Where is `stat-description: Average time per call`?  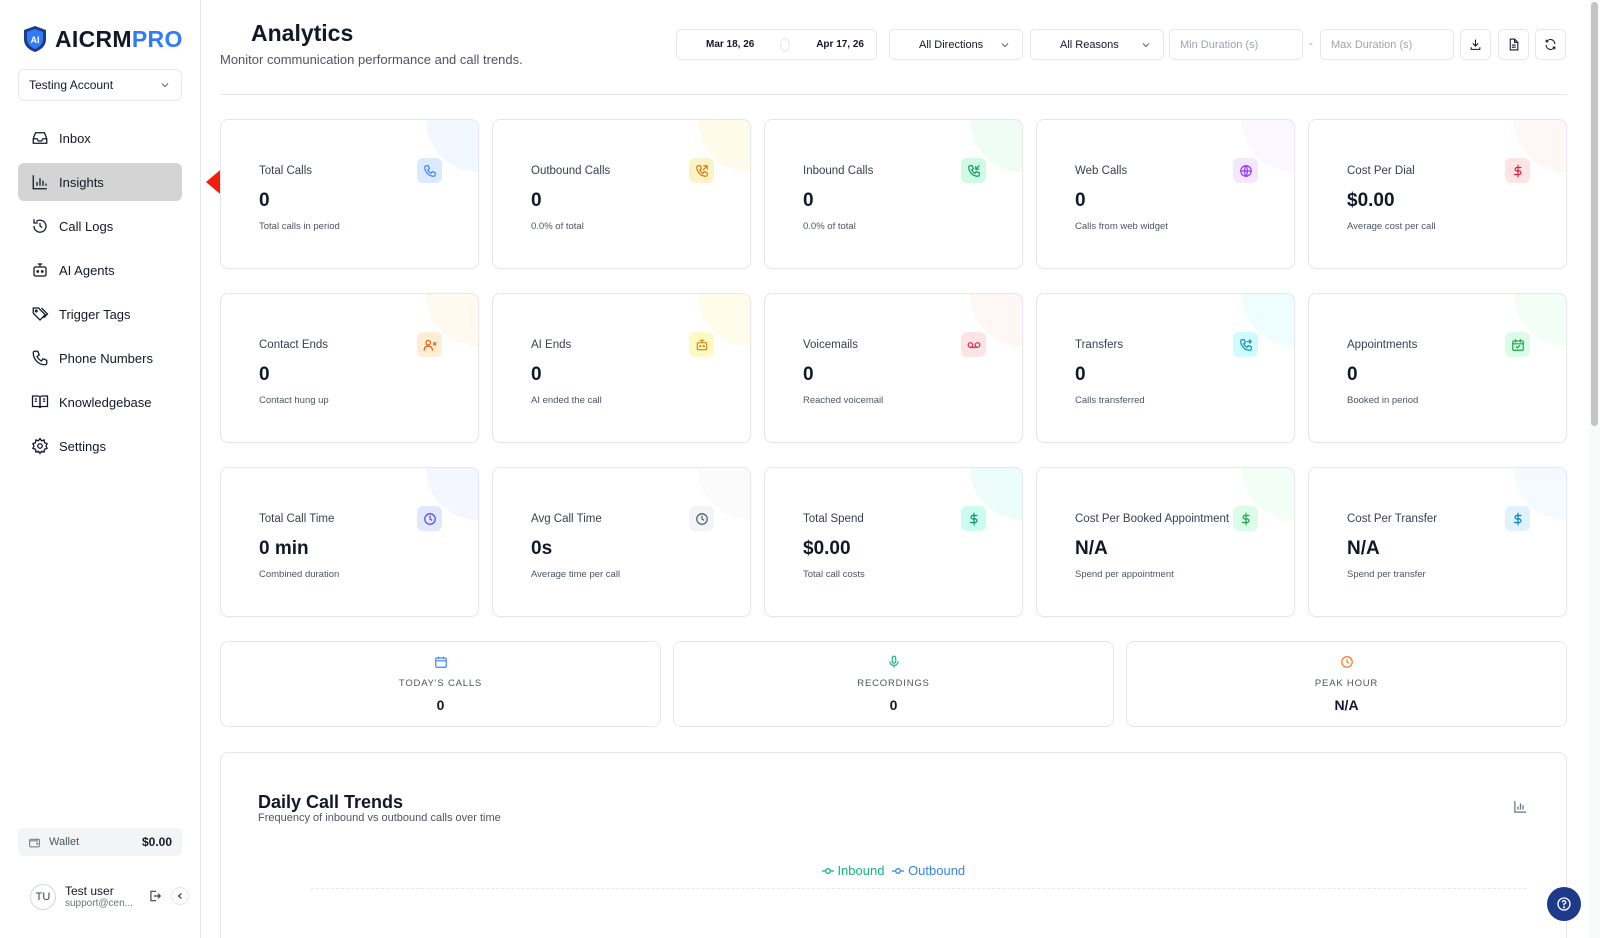
stat-description: Average time per call is located at coordinates (576, 574).